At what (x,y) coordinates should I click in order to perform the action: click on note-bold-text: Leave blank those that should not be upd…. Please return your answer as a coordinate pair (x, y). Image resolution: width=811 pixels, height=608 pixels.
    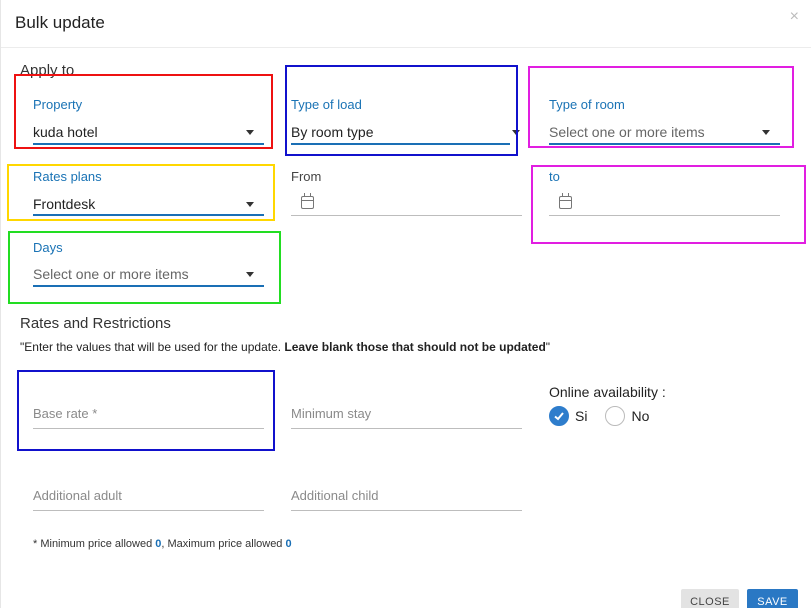
    Looking at the image, I should click on (415, 347).